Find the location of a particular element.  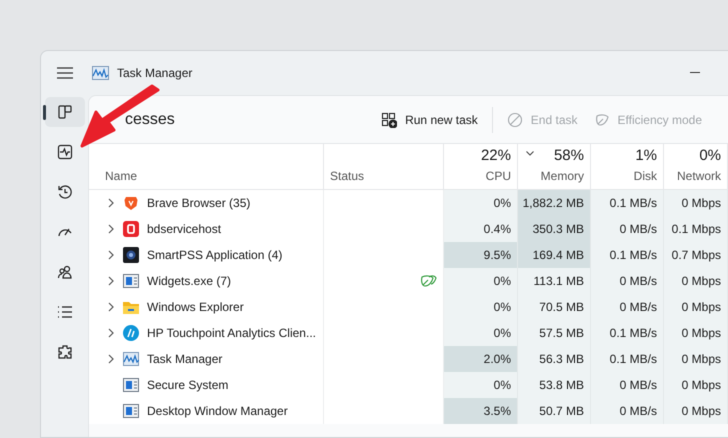

column-total: 0% is located at coordinates (710, 156).